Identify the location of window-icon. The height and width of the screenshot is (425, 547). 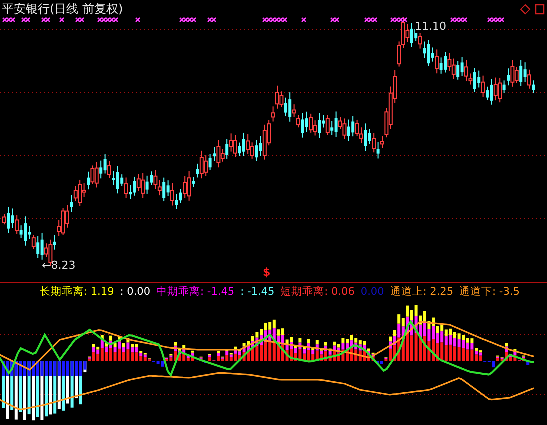
(540, 9).